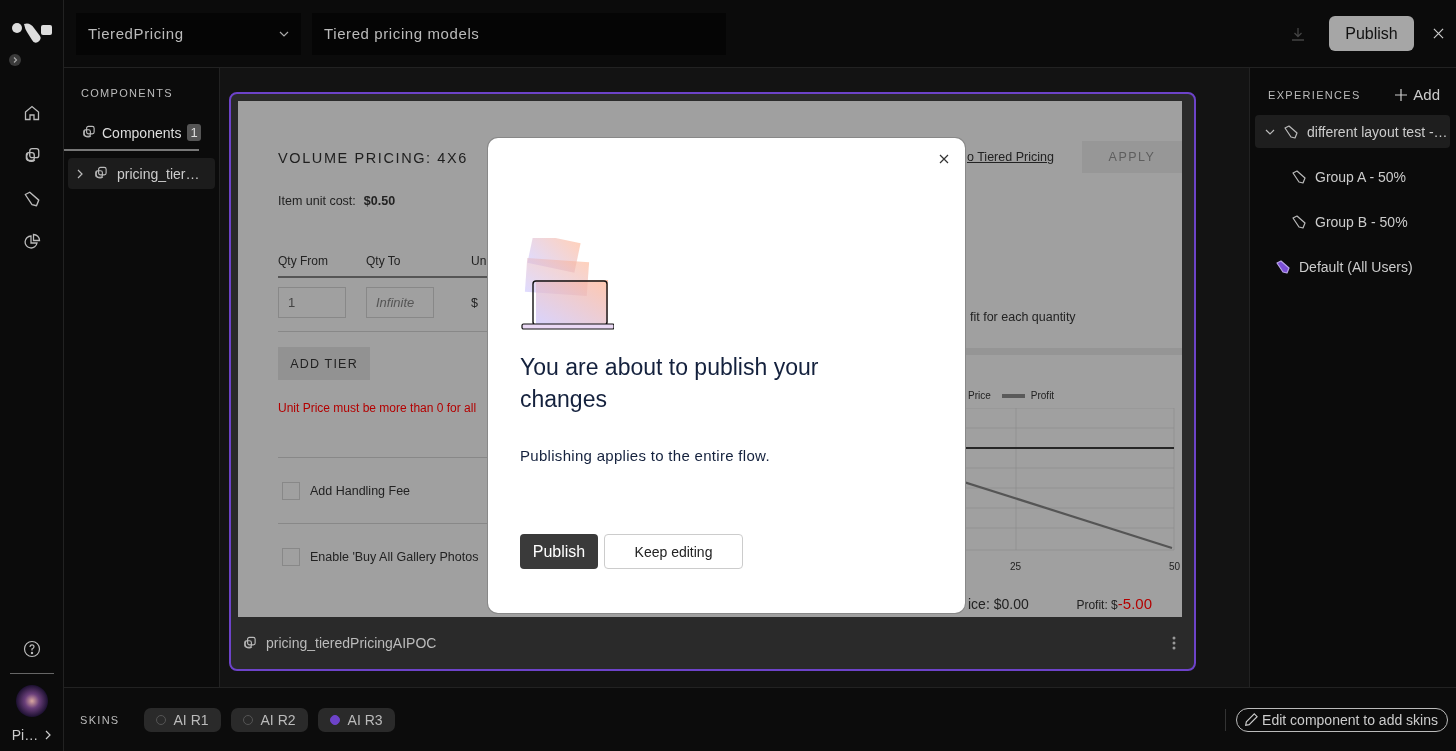  What do you see at coordinates (14, 60) in the screenshot?
I see `expand-icon` at bounding box center [14, 60].